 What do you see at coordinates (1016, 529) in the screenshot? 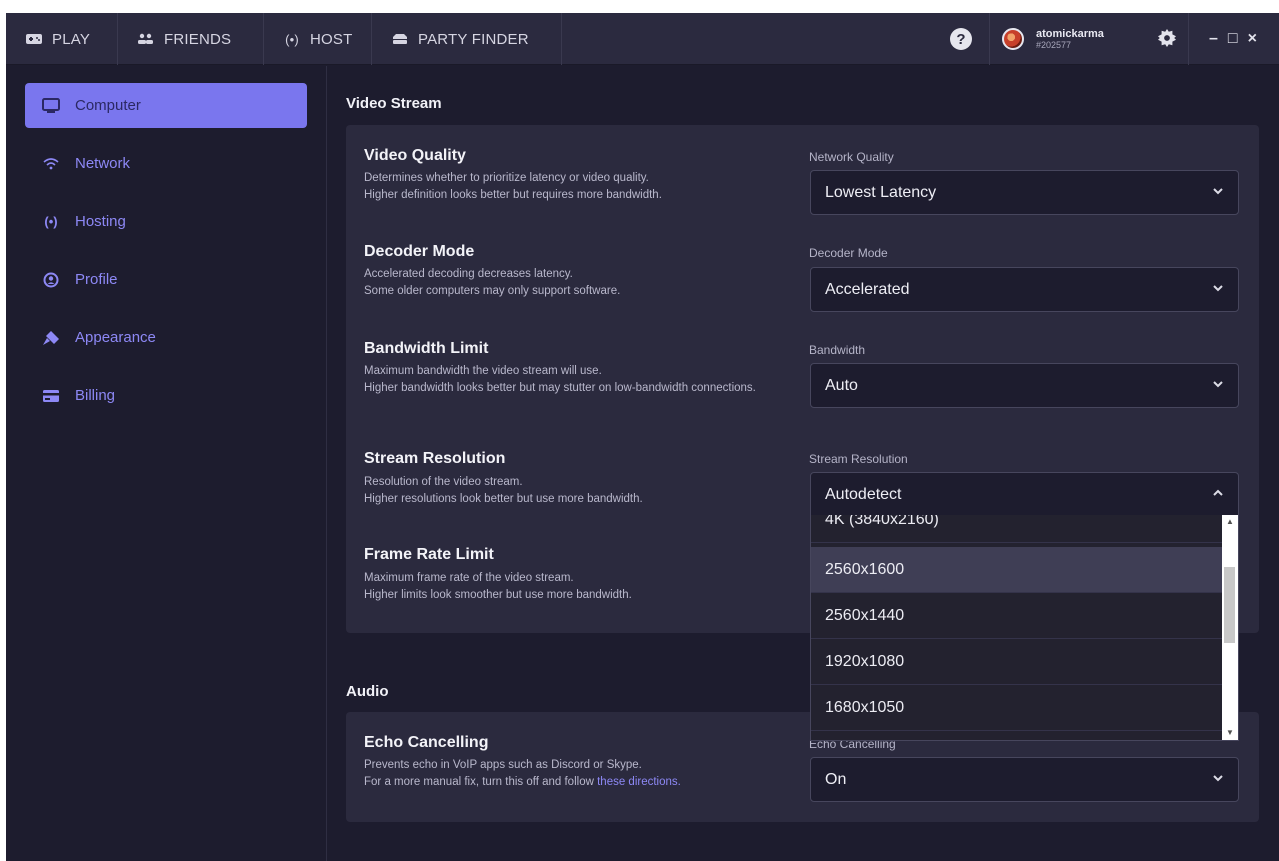
I see `dropdown-option: 4K (3840x2160)` at bounding box center [1016, 529].